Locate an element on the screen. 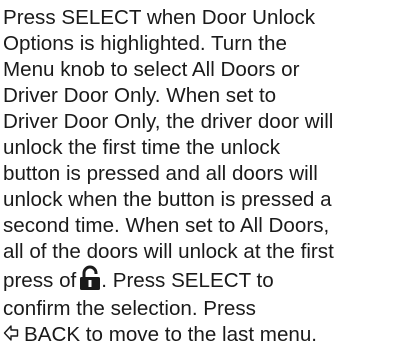  text-segment: press of is located at coordinates (40, 280).